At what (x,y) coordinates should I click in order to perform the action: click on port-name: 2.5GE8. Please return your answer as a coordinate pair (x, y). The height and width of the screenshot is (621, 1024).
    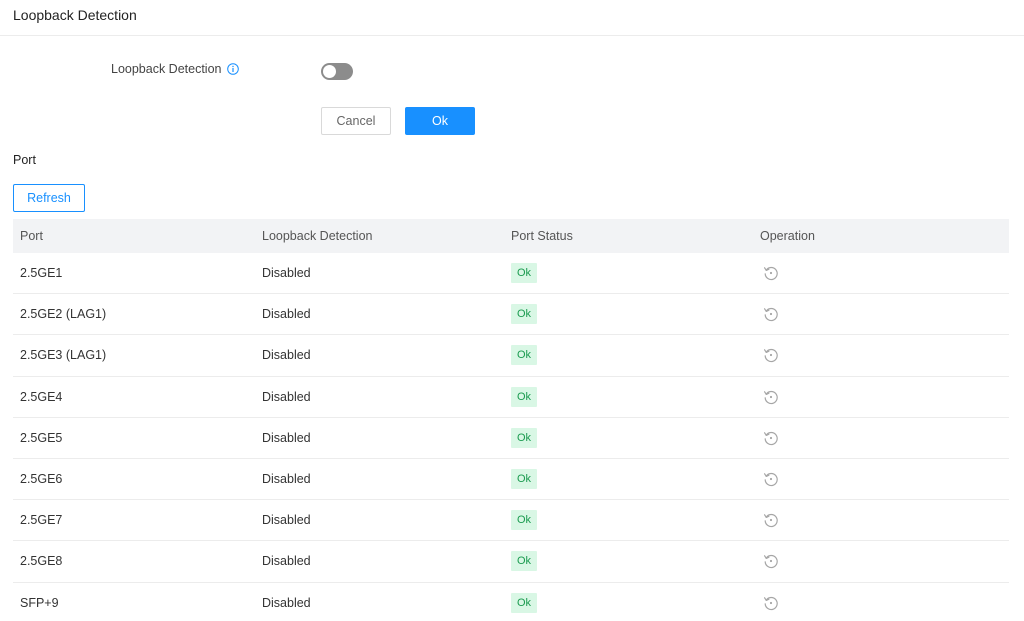
    Looking at the image, I should click on (41, 561).